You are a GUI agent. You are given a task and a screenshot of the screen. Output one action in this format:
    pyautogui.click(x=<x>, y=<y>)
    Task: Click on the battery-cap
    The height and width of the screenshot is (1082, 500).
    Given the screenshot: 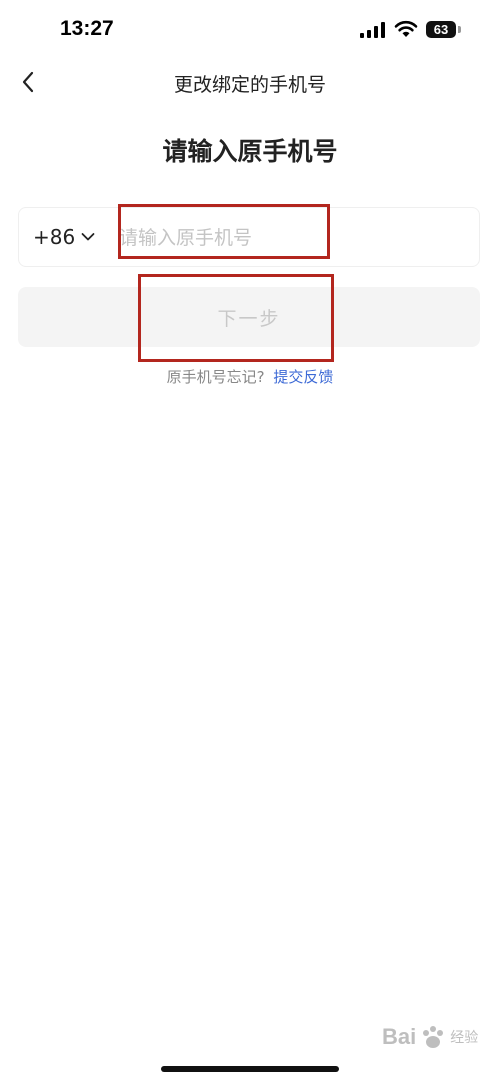 What is the action you would take?
    pyautogui.click(x=459, y=29)
    